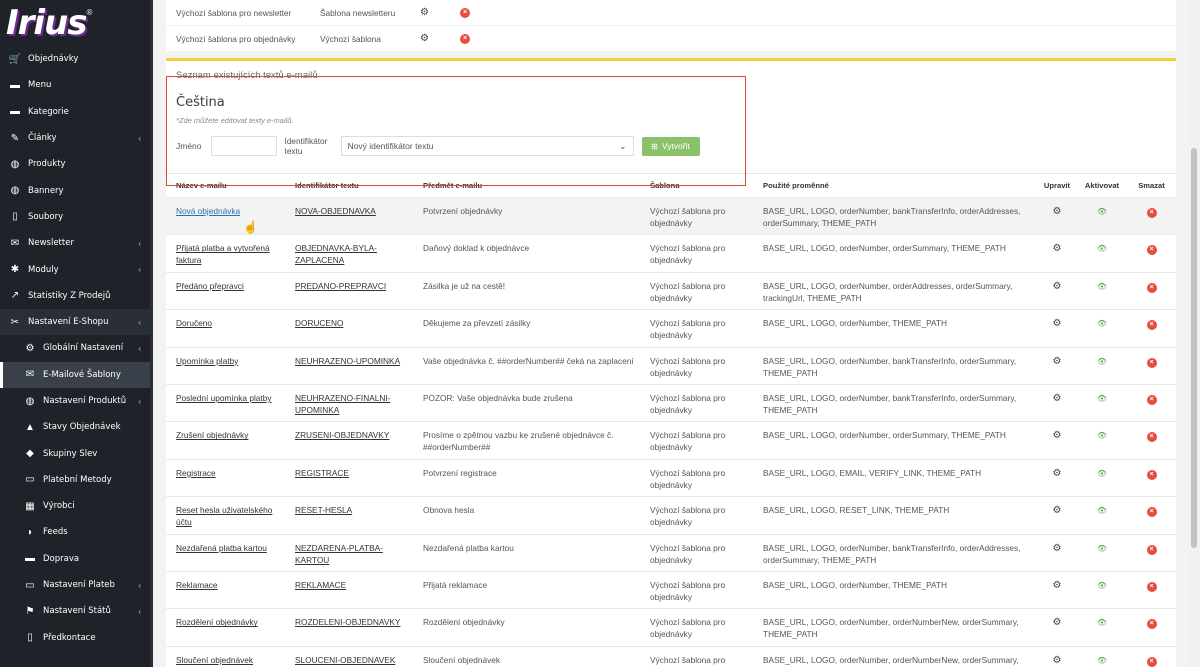  I want to click on email-identifier-link: ROZDELENI-OBJEDNAVKY, so click(349, 627).